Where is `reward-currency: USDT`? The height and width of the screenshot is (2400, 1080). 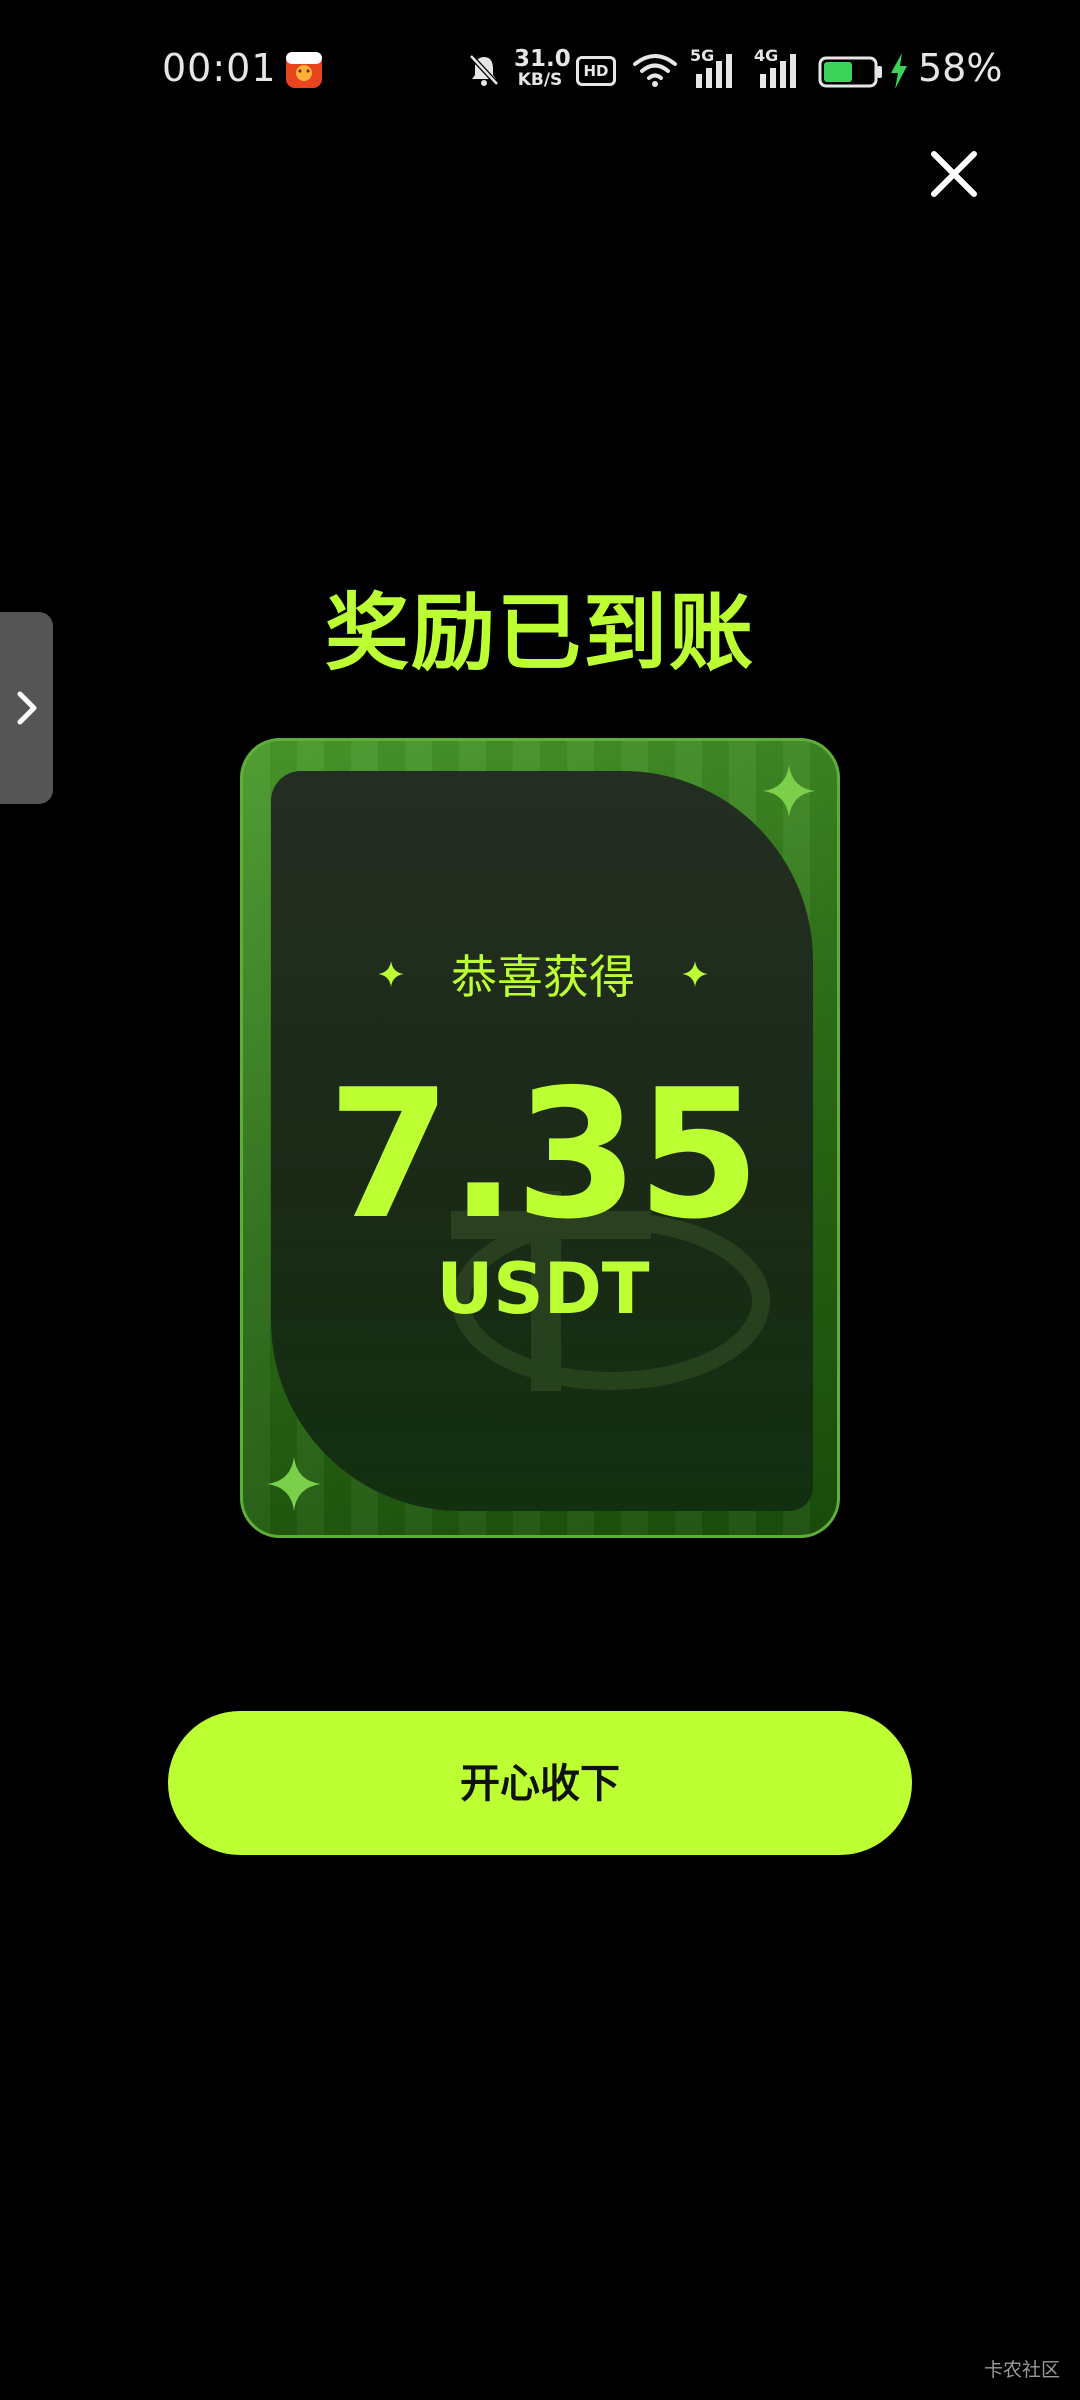
reward-currency: USDT is located at coordinates (543, 1289).